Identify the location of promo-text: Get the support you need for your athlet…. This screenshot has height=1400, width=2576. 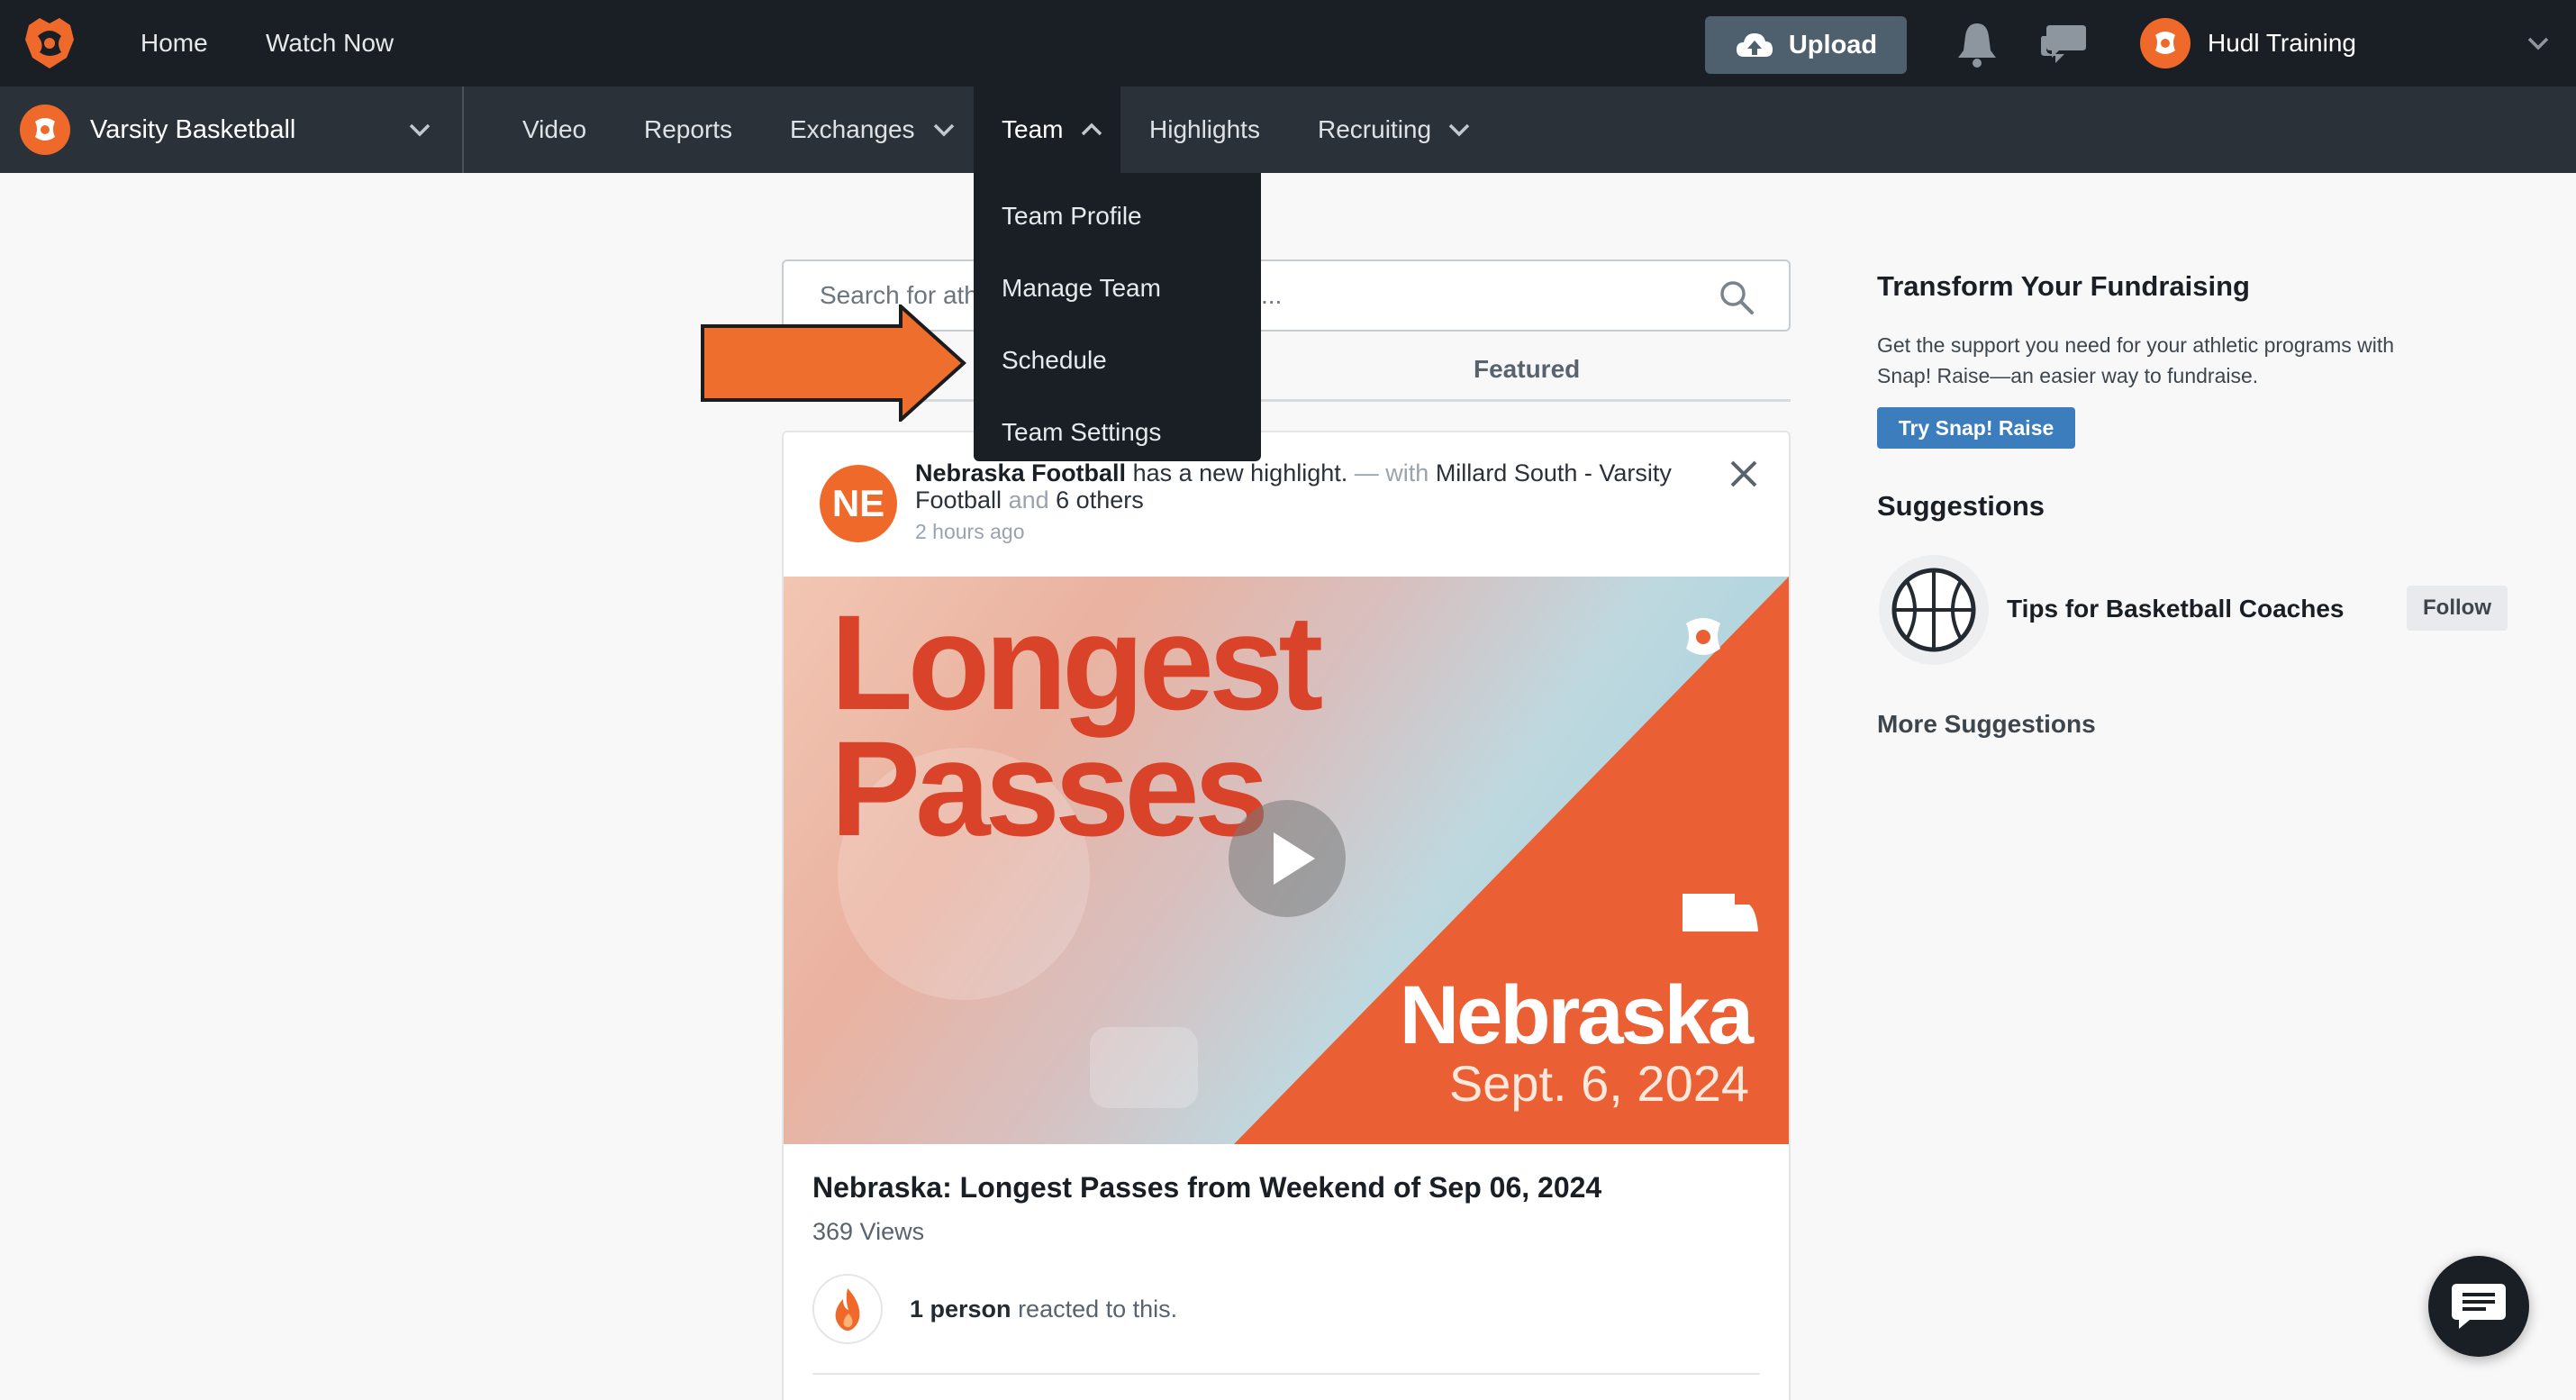
(2136, 360).